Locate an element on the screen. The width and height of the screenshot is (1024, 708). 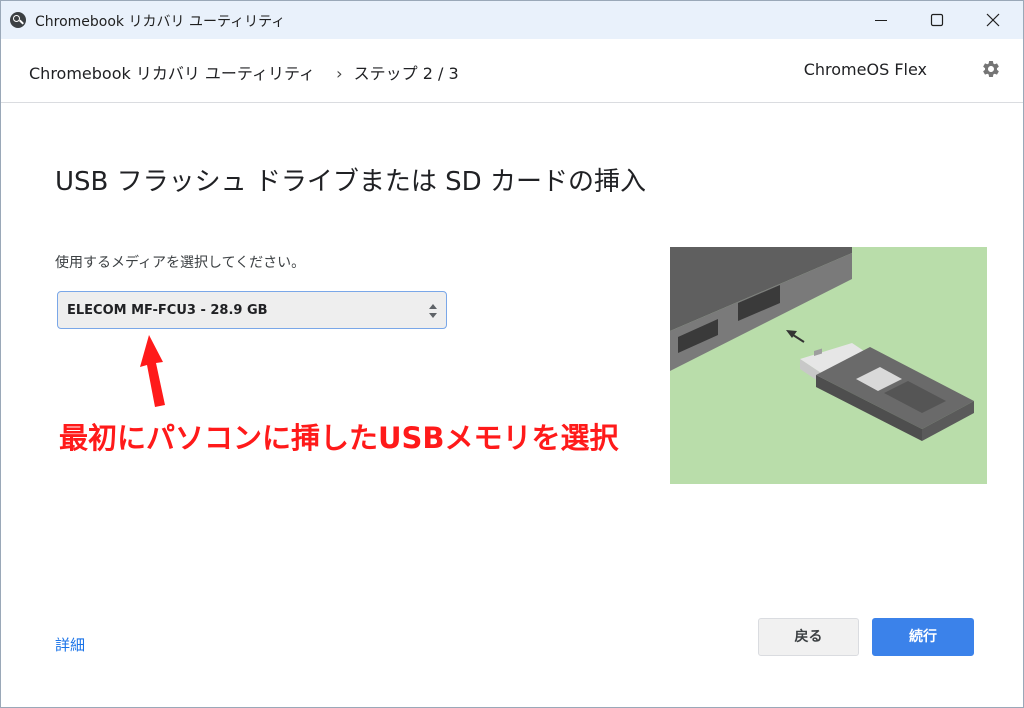
maximize-icon is located at coordinates (937, 20).